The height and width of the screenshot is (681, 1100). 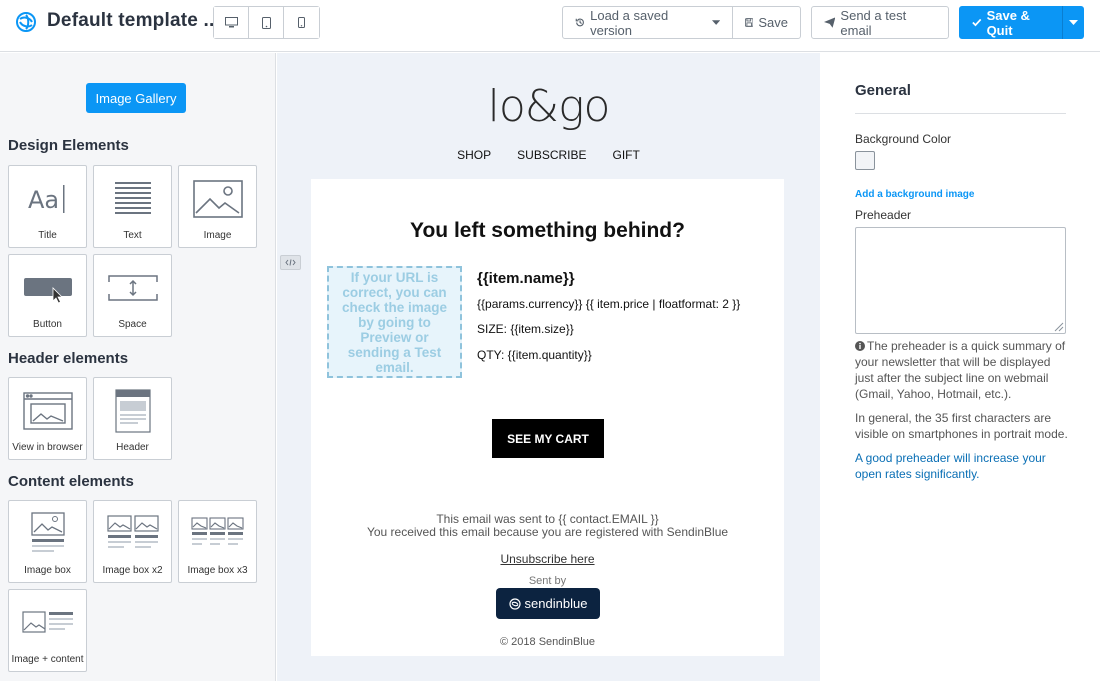 I want to click on image-box-icon, so click(x=47, y=532).